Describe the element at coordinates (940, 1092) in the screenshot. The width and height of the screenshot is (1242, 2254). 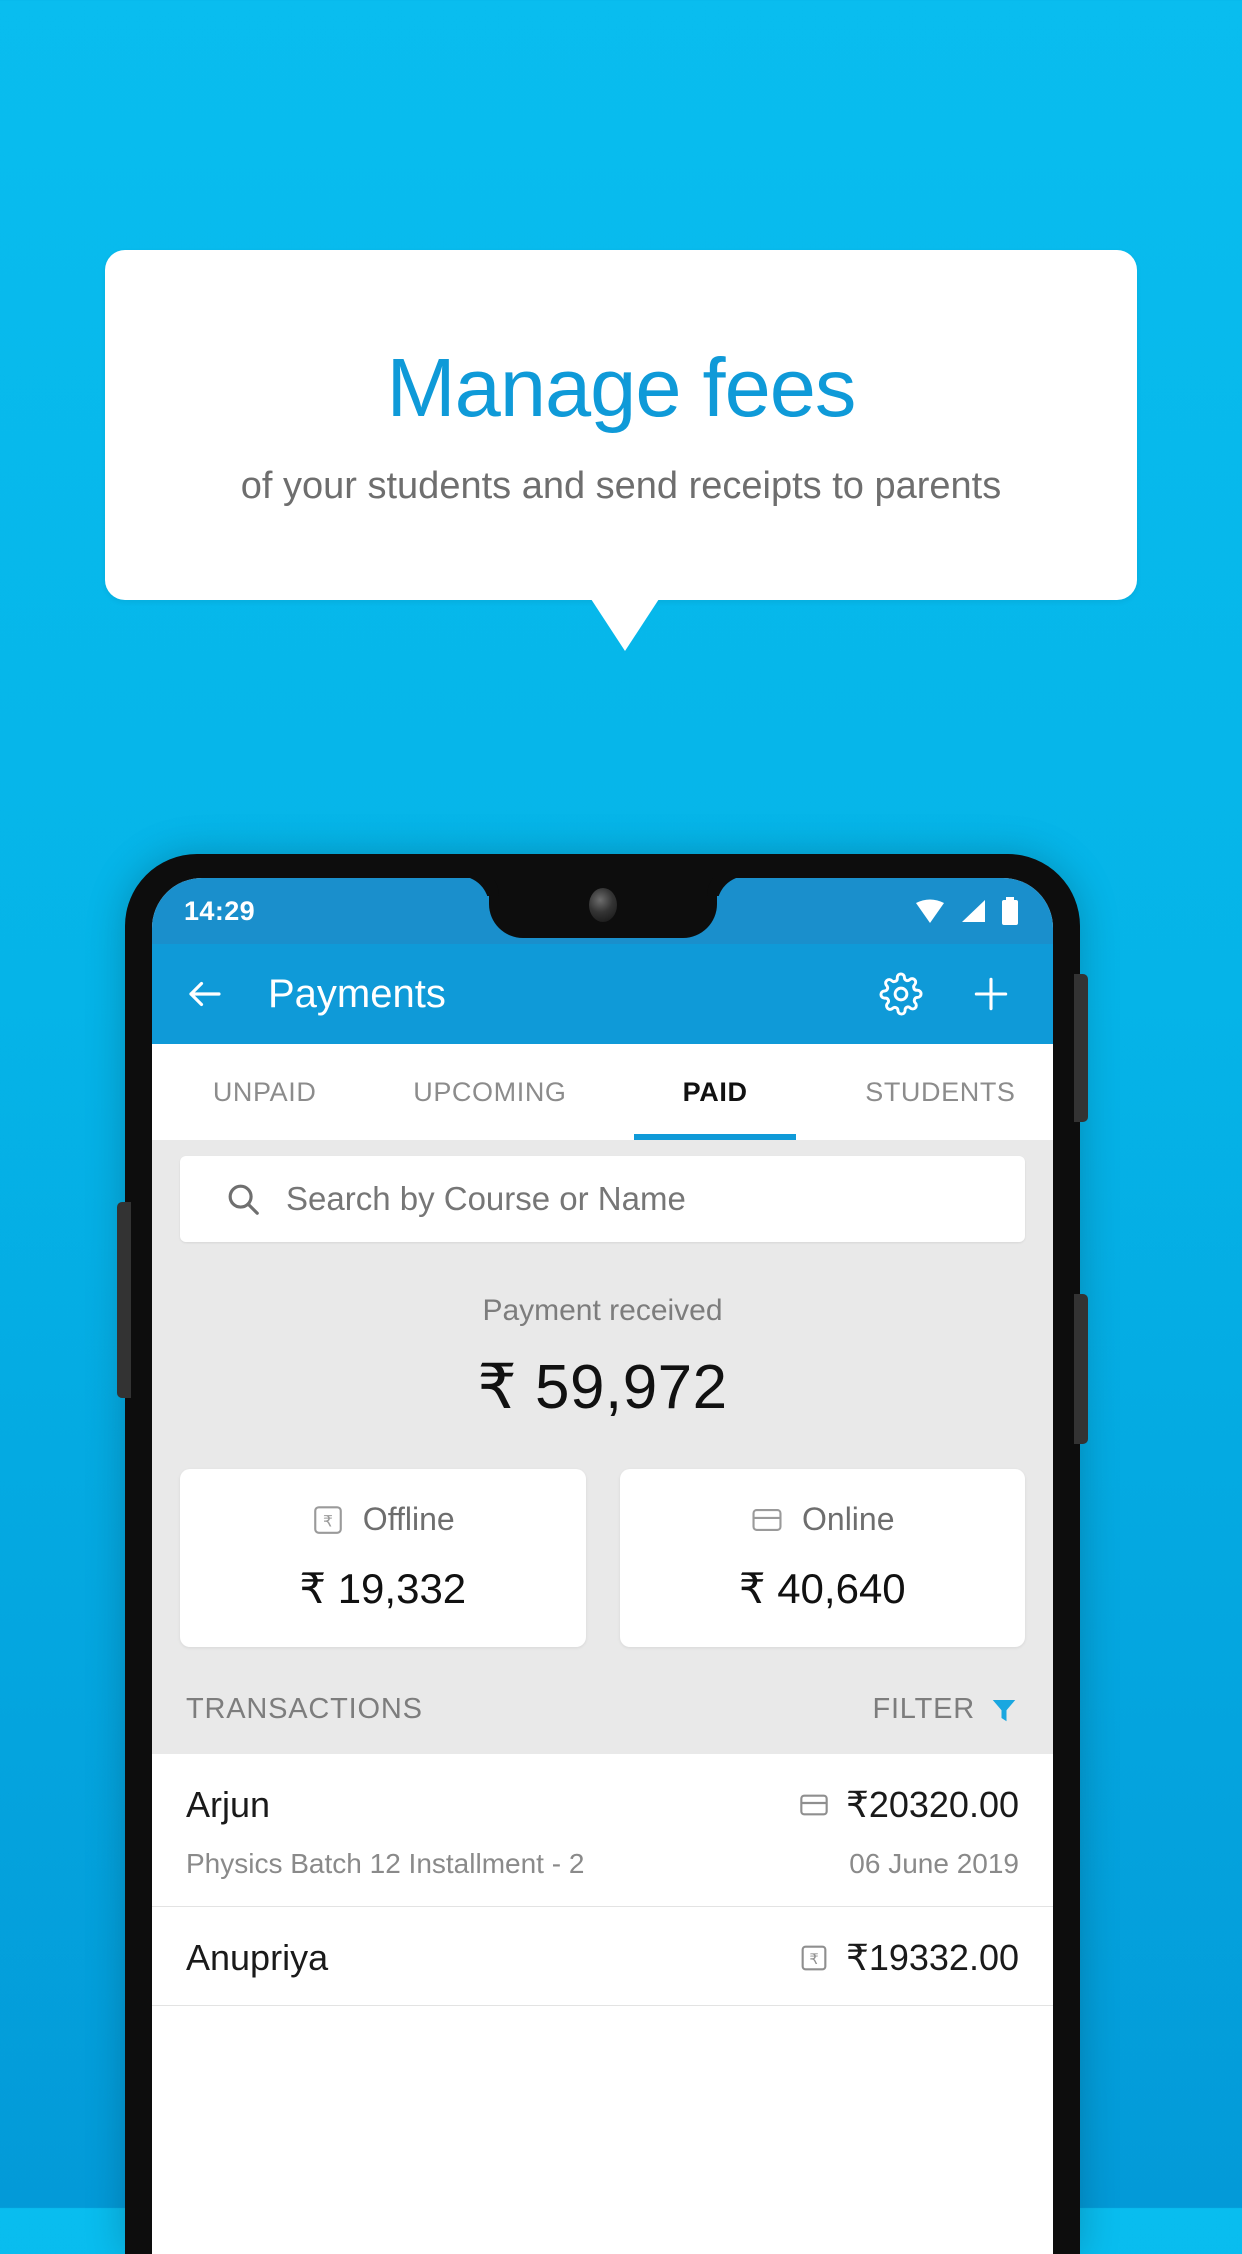
I see `tab-students: STUDENTS` at that location.